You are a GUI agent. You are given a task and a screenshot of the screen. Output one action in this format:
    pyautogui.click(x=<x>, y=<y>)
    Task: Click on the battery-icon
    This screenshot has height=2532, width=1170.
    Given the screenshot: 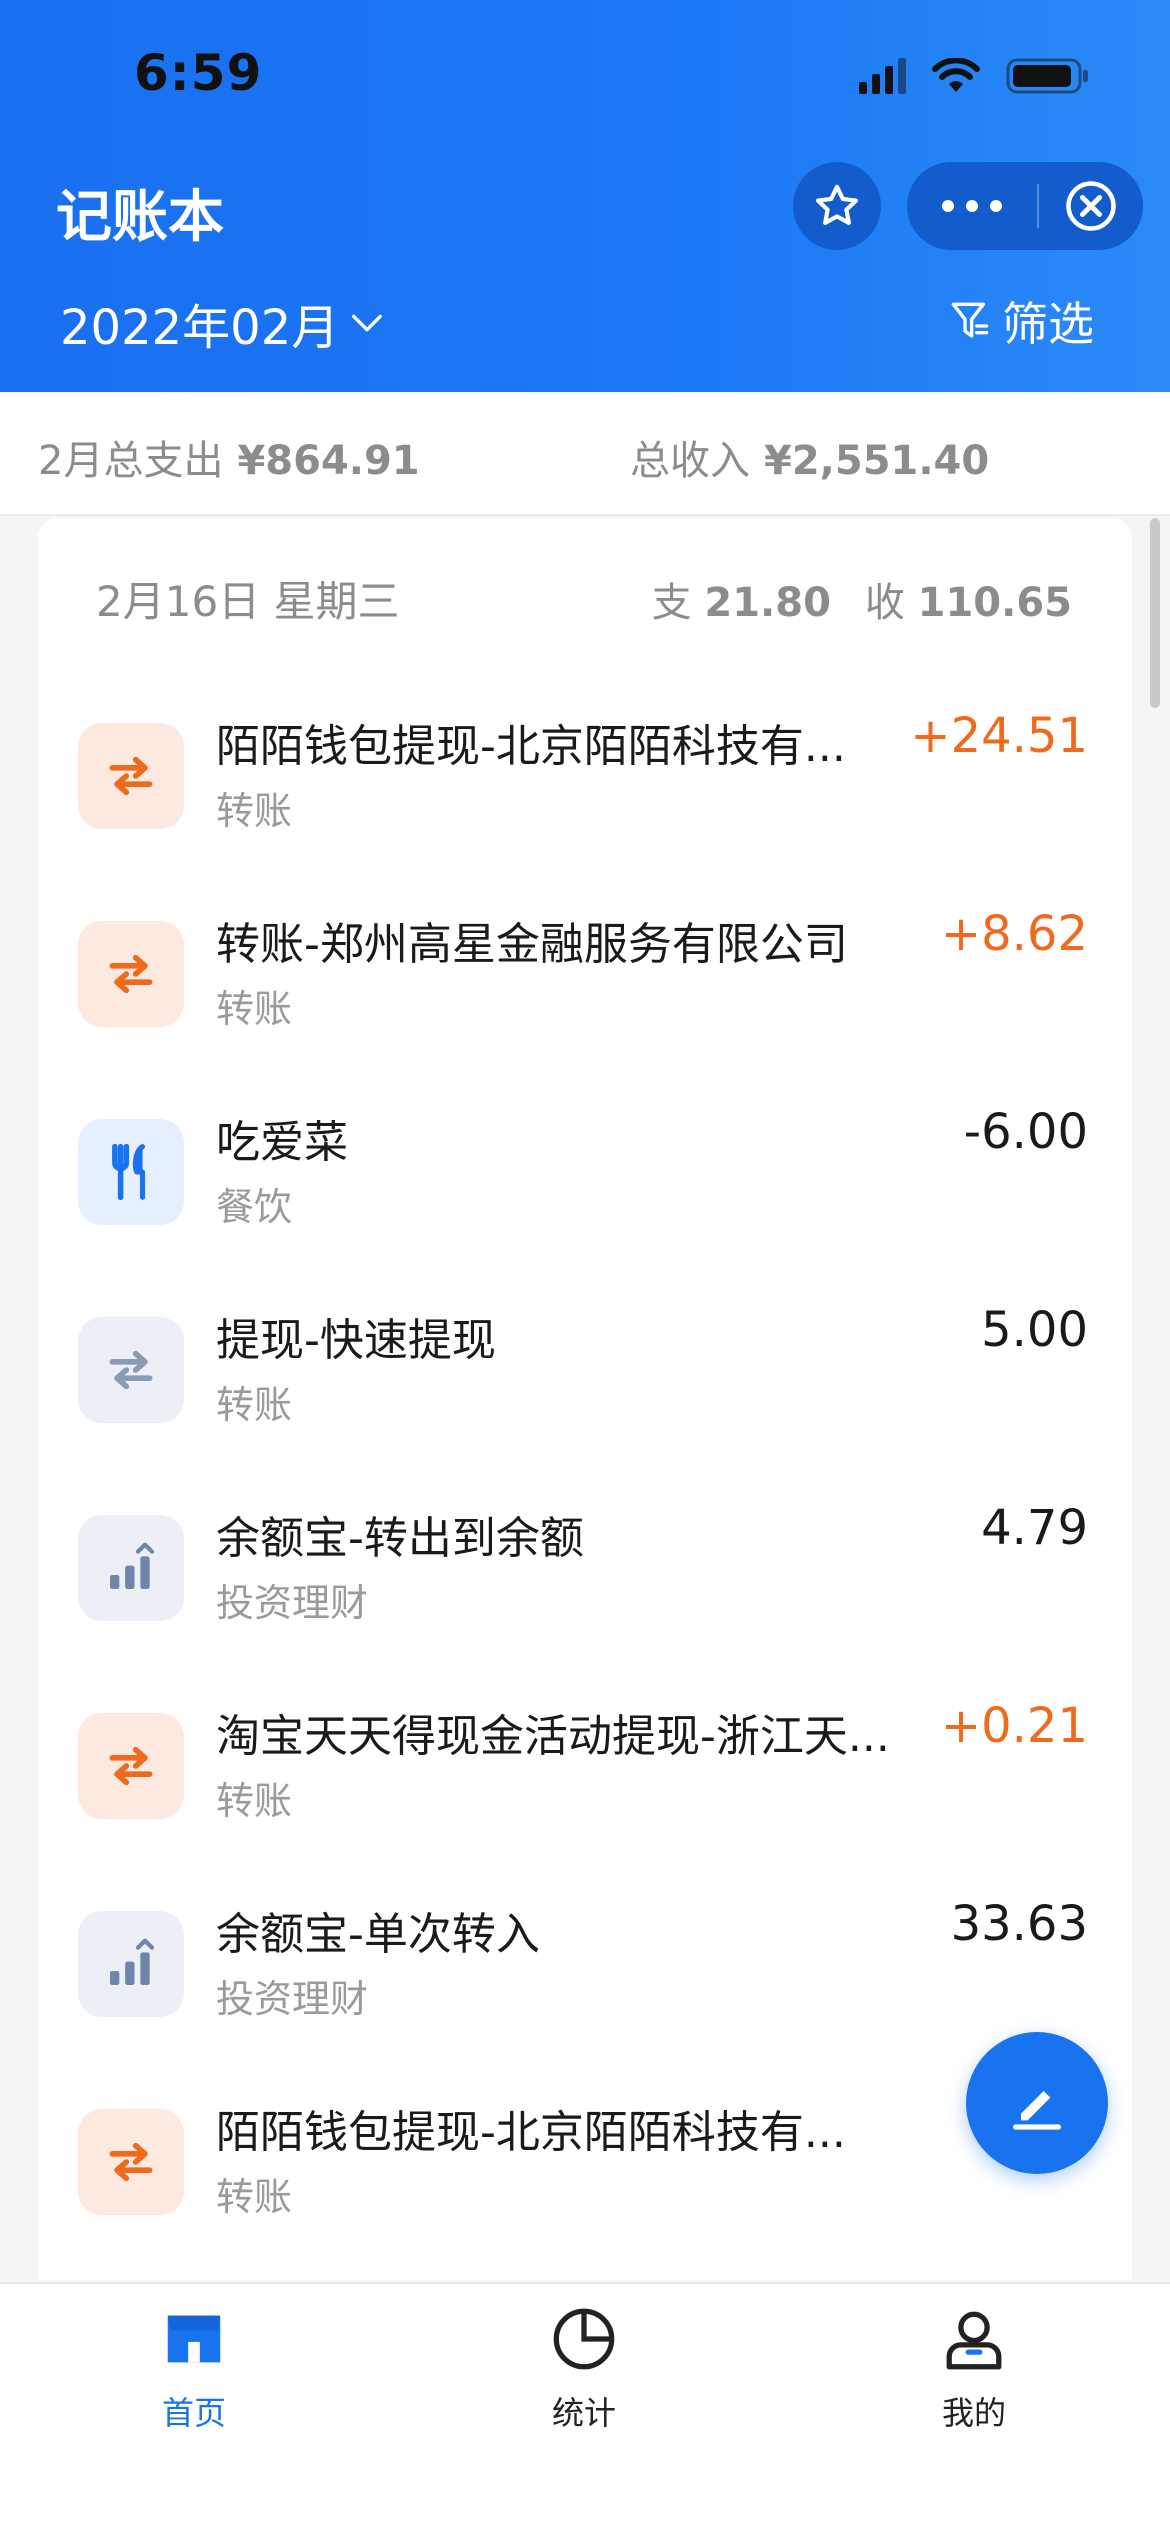 What is the action you would take?
    pyautogui.click(x=1048, y=76)
    